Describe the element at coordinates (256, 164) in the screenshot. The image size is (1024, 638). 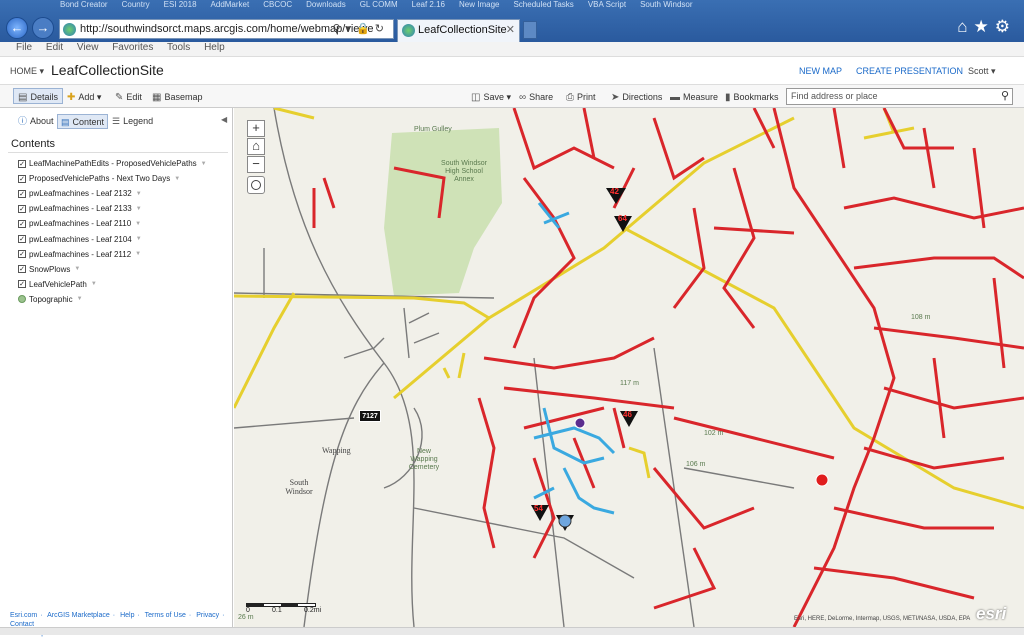
I see `zoom-out-button: −` at that location.